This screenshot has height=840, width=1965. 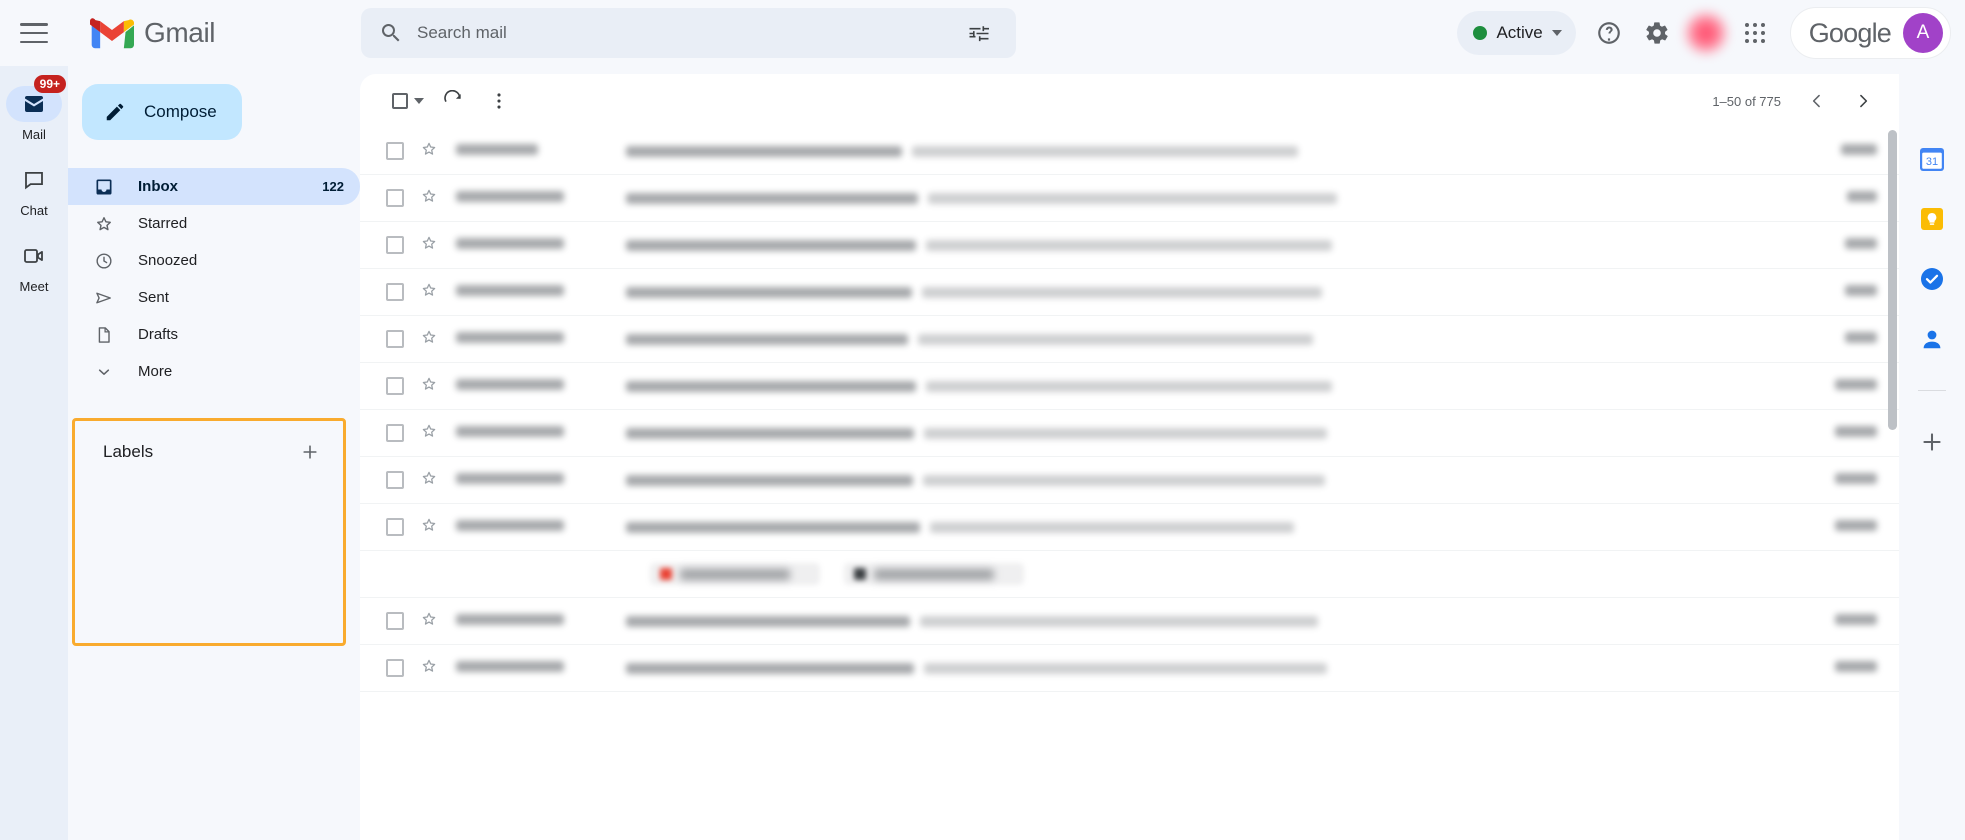 What do you see at coordinates (1755, 33) in the screenshot?
I see `google-apps-button` at bounding box center [1755, 33].